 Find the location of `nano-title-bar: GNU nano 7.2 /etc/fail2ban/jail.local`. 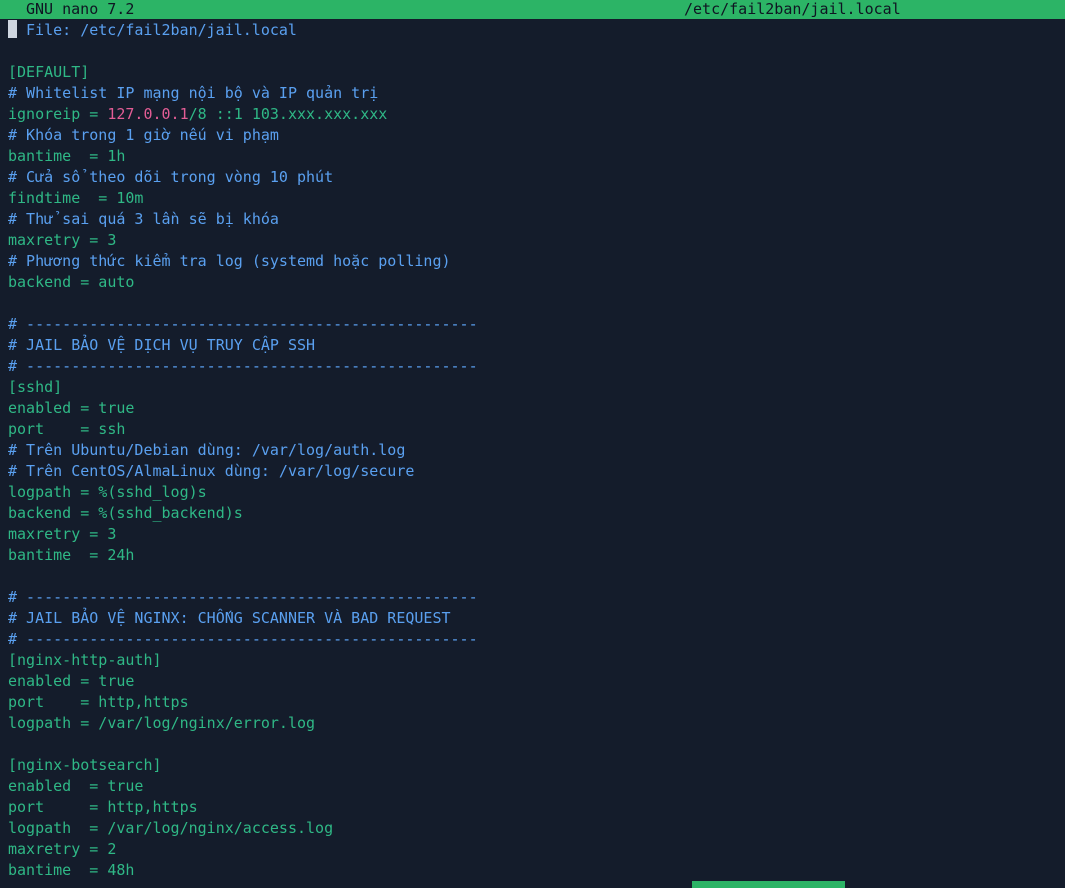

nano-title-bar: GNU nano 7.2 /etc/fail2ban/jail.local is located at coordinates (532, 9).